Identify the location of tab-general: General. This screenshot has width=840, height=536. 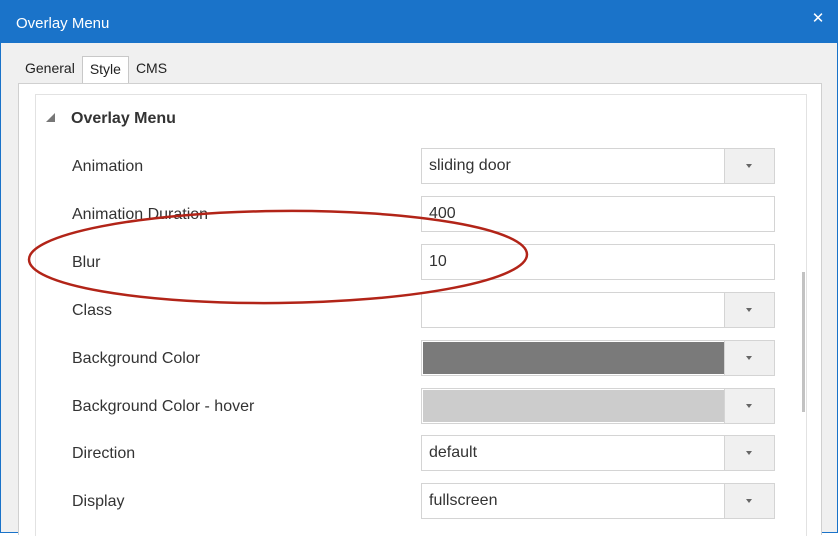
(50, 70).